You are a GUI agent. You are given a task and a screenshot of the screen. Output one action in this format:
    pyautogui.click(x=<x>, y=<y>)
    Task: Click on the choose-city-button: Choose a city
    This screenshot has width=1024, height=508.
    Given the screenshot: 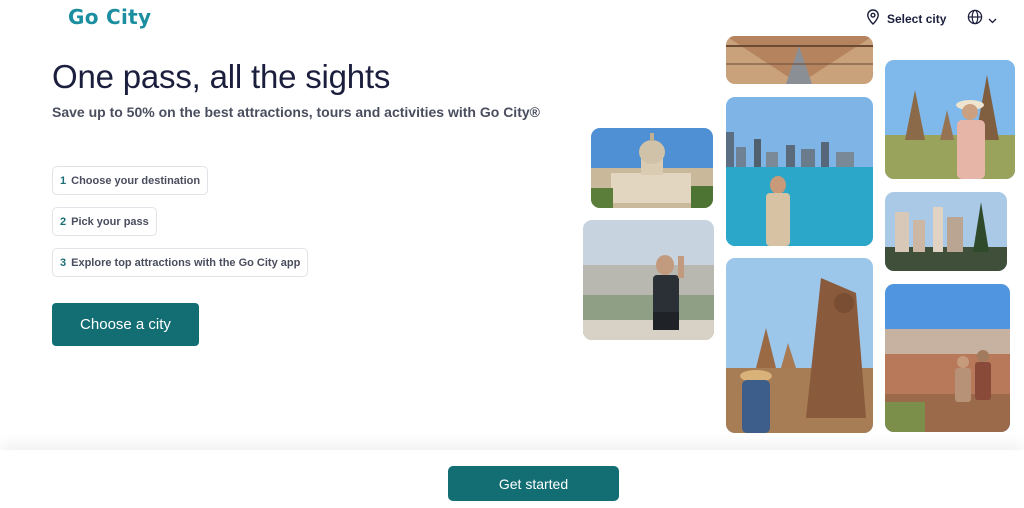 What is the action you would take?
    pyautogui.click(x=125, y=324)
    